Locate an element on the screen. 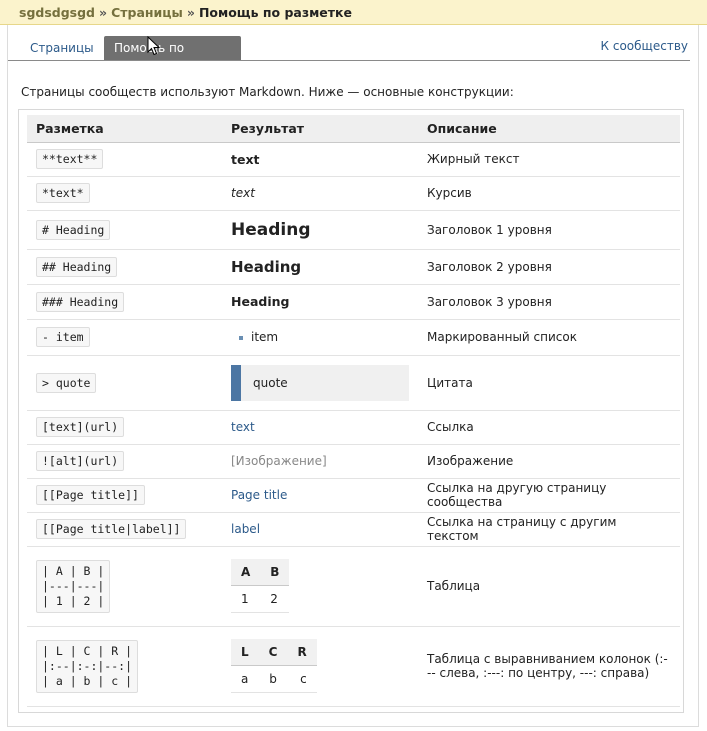 The height and width of the screenshot is (731, 707). tab-bar: Страницы Помощь по разметке К сообществу is located at coordinates (349, 52).